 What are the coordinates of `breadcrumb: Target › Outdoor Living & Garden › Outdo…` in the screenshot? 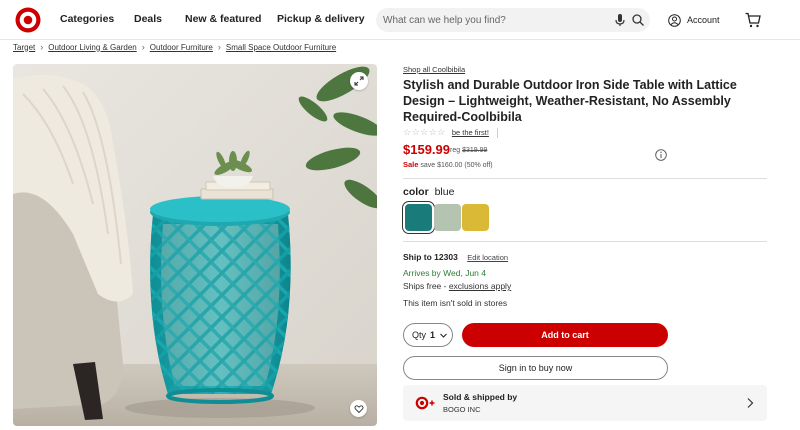 It's located at (174, 47).